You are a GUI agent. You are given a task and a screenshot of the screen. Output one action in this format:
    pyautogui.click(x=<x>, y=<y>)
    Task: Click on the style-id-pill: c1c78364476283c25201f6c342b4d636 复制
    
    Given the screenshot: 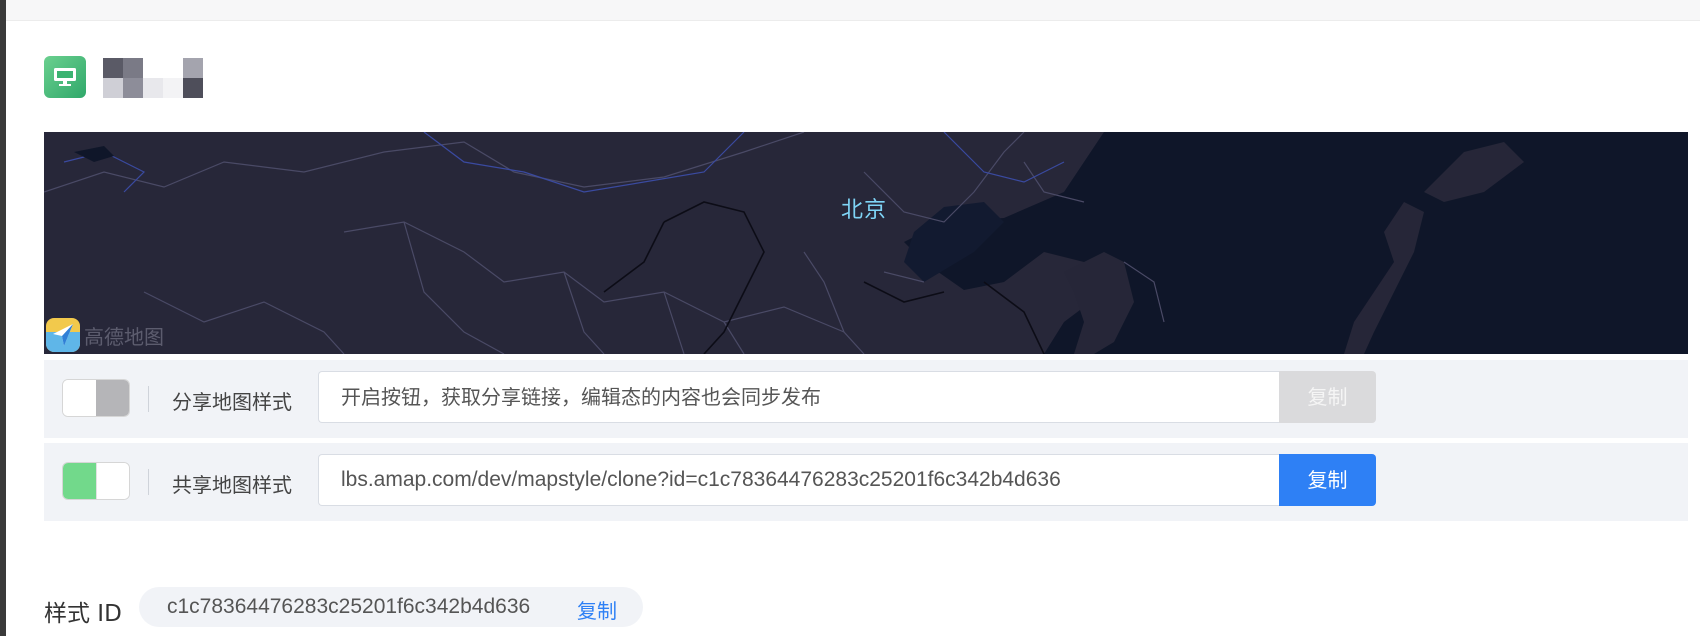 What is the action you would take?
    pyautogui.click(x=391, y=607)
    